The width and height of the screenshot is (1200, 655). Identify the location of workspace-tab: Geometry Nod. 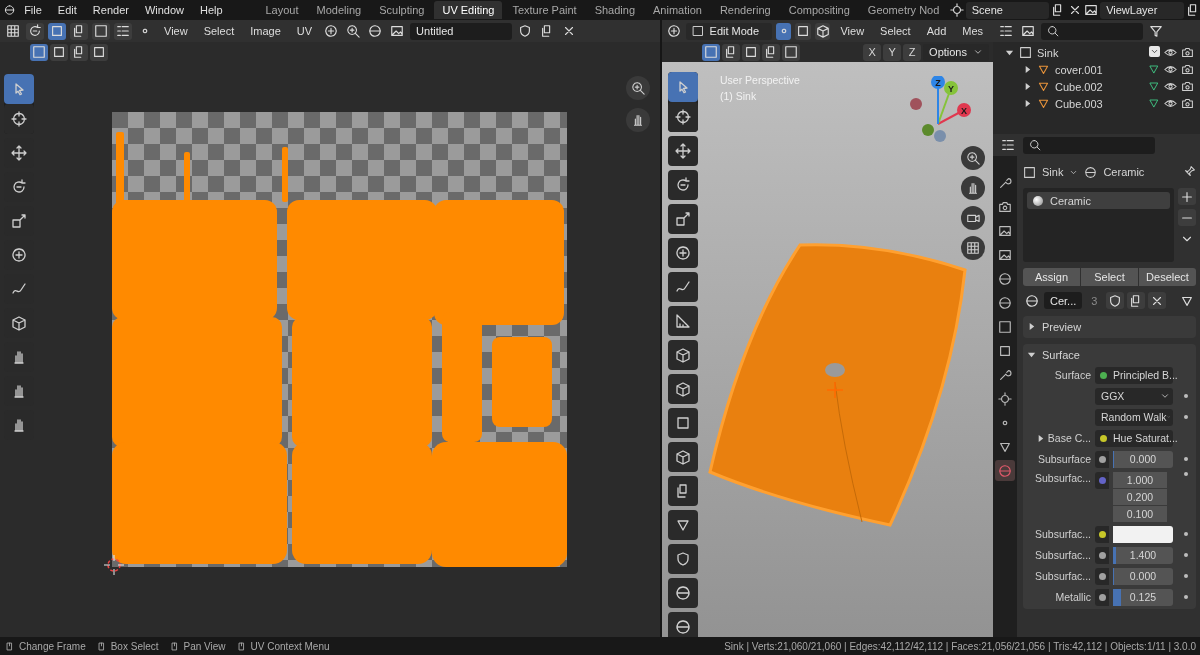
(903, 10).